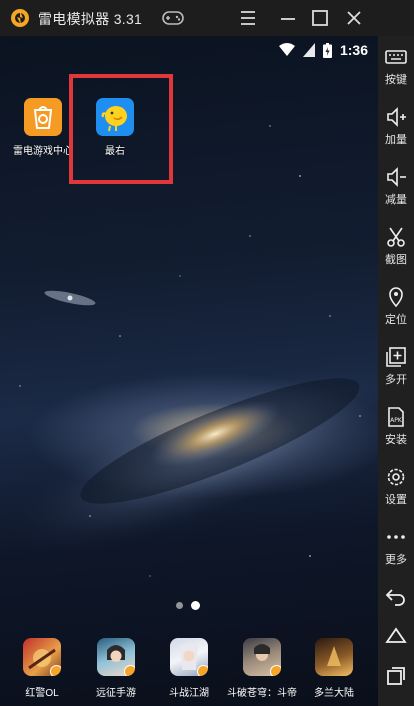 The height and width of the screenshot is (706, 414). Describe the element at coordinates (42, 693) in the screenshot. I see `app-label: 红警OL` at that location.